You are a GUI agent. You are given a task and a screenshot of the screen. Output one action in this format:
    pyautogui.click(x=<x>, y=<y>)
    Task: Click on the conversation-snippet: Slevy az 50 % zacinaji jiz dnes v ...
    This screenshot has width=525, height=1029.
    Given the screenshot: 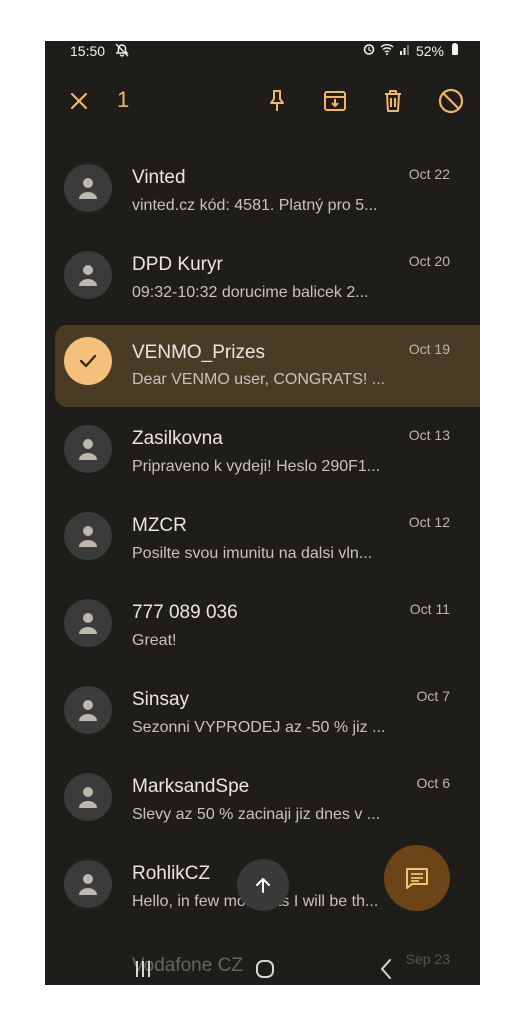 What is the action you would take?
    pyautogui.click(x=256, y=814)
    